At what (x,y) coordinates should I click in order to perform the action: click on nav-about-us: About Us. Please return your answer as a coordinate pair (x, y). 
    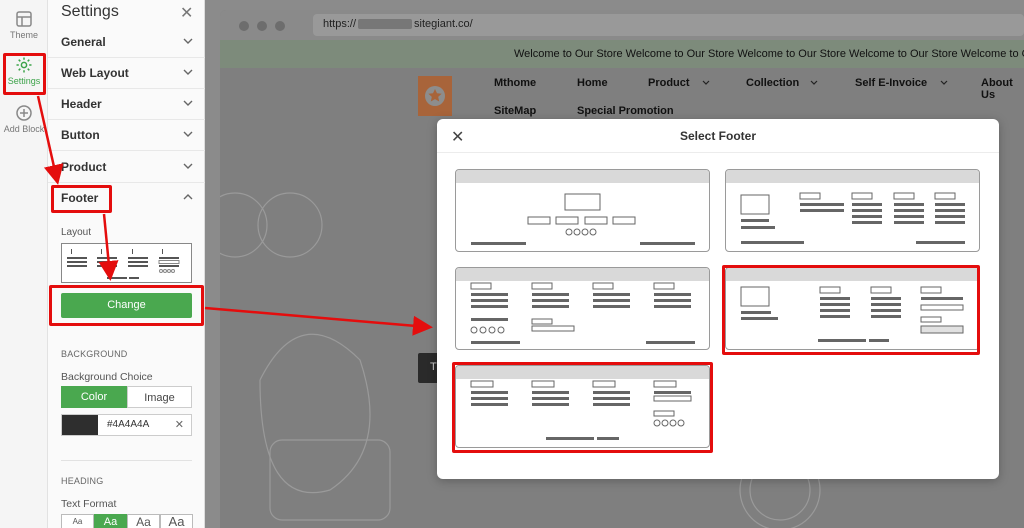
    Looking at the image, I should click on (1002, 89).